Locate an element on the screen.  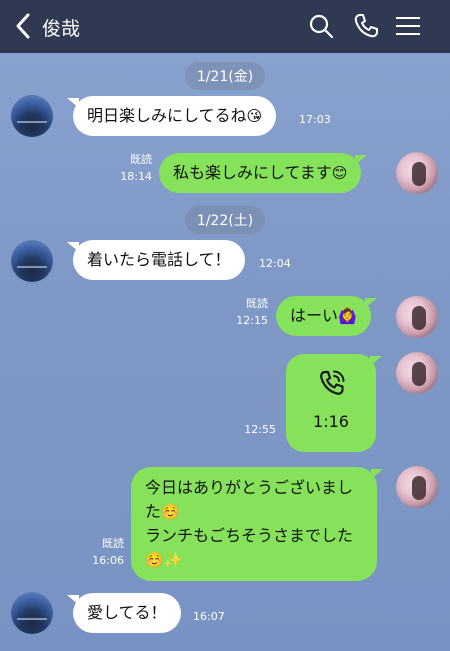
smile-emoji: 😊 is located at coordinates (339, 173).